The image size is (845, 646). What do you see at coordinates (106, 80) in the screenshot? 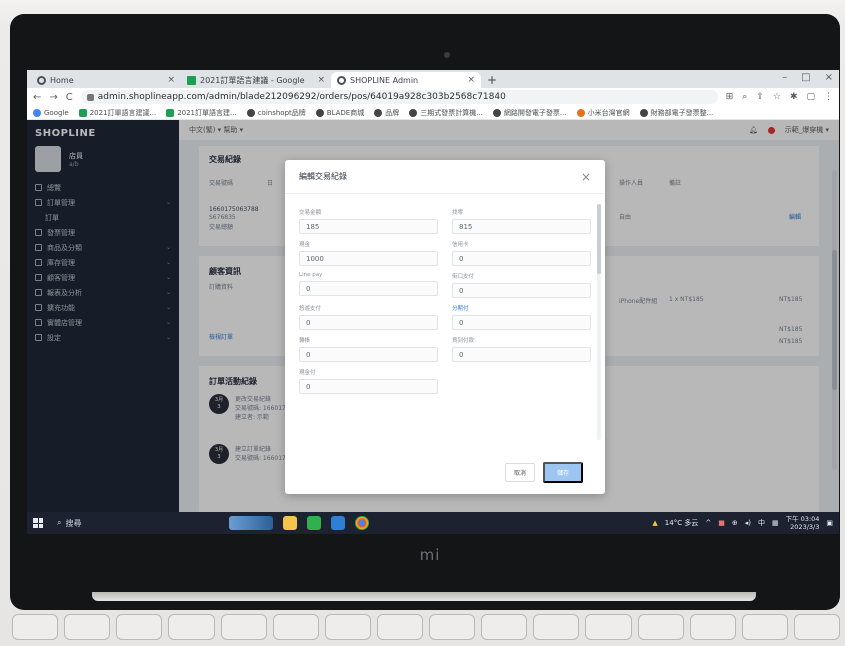
I see `tab-home: Home ×` at bounding box center [106, 80].